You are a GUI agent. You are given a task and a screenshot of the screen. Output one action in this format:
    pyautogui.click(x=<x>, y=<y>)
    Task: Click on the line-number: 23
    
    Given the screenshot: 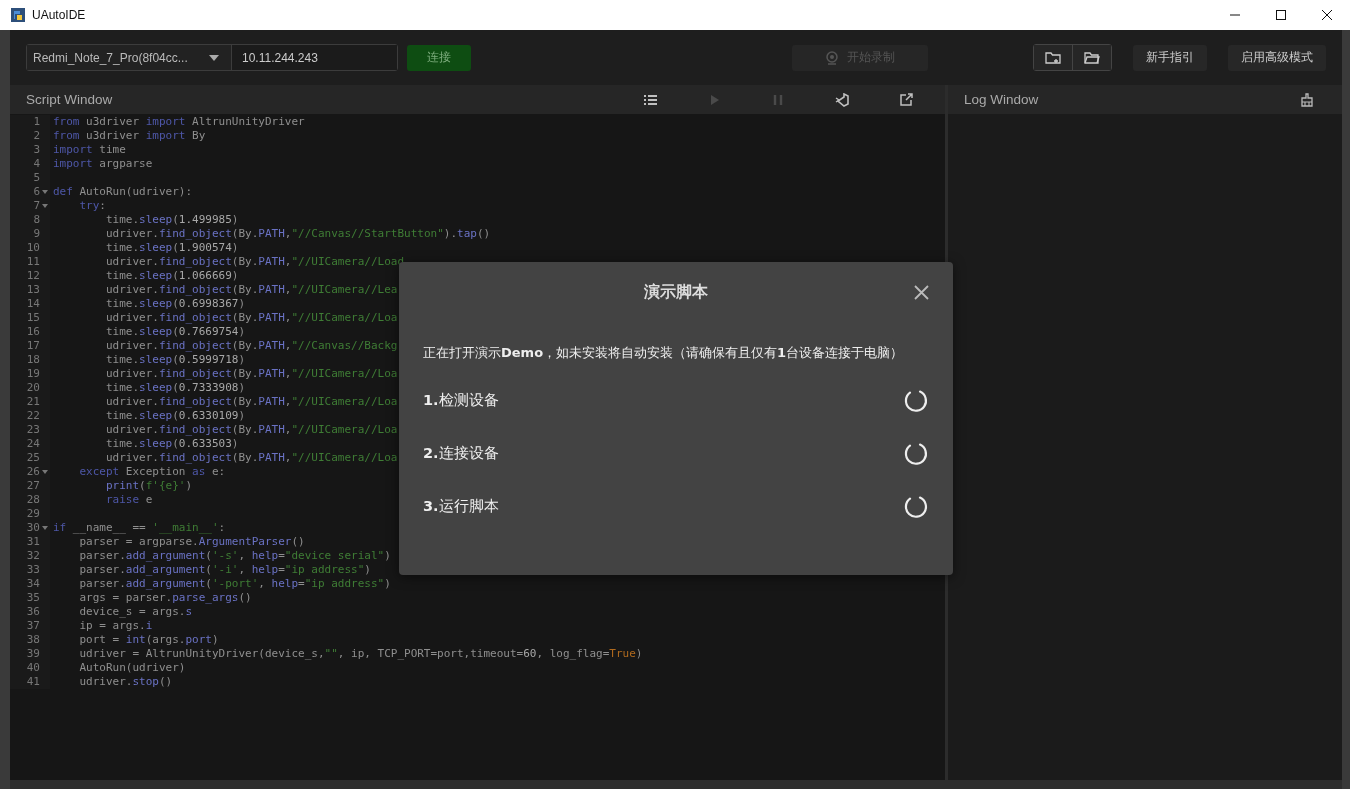 What is the action you would take?
    pyautogui.click(x=33, y=430)
    